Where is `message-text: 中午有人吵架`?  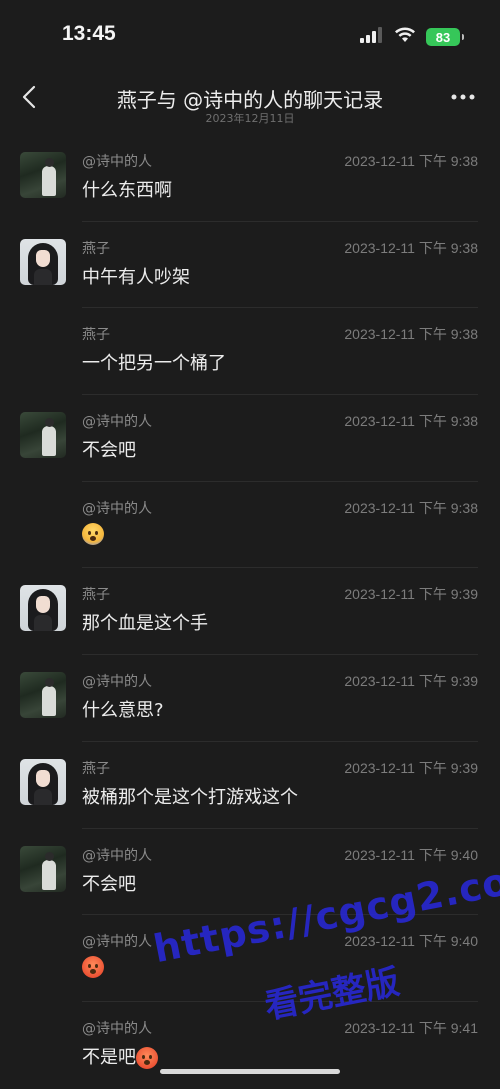 message-text: 中午有人吵架 is located at coordinates (136, 277).